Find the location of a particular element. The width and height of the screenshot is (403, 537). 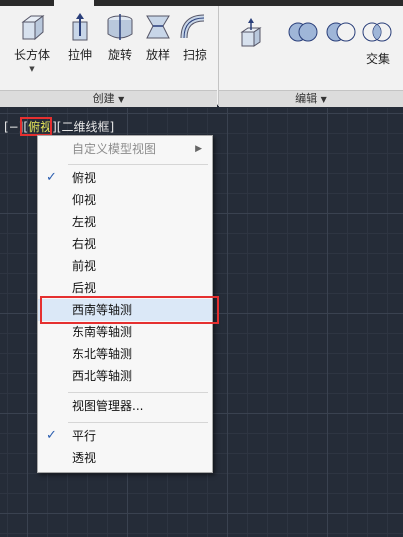

loft-icon is located at coordinates (158, 27).